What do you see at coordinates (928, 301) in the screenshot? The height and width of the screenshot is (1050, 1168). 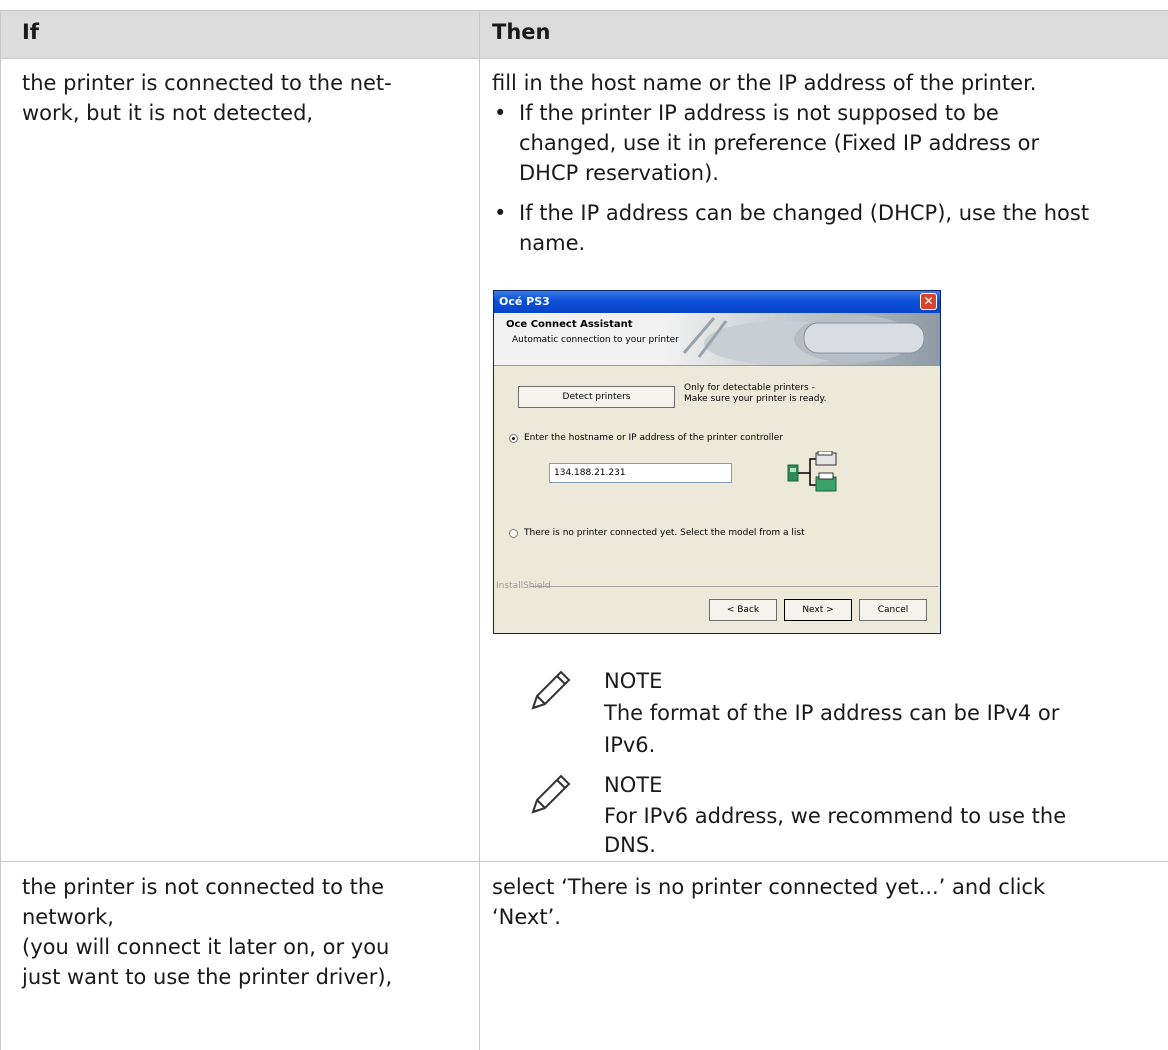 I see `close-icon: ✕` at bounding box center [928, 301].